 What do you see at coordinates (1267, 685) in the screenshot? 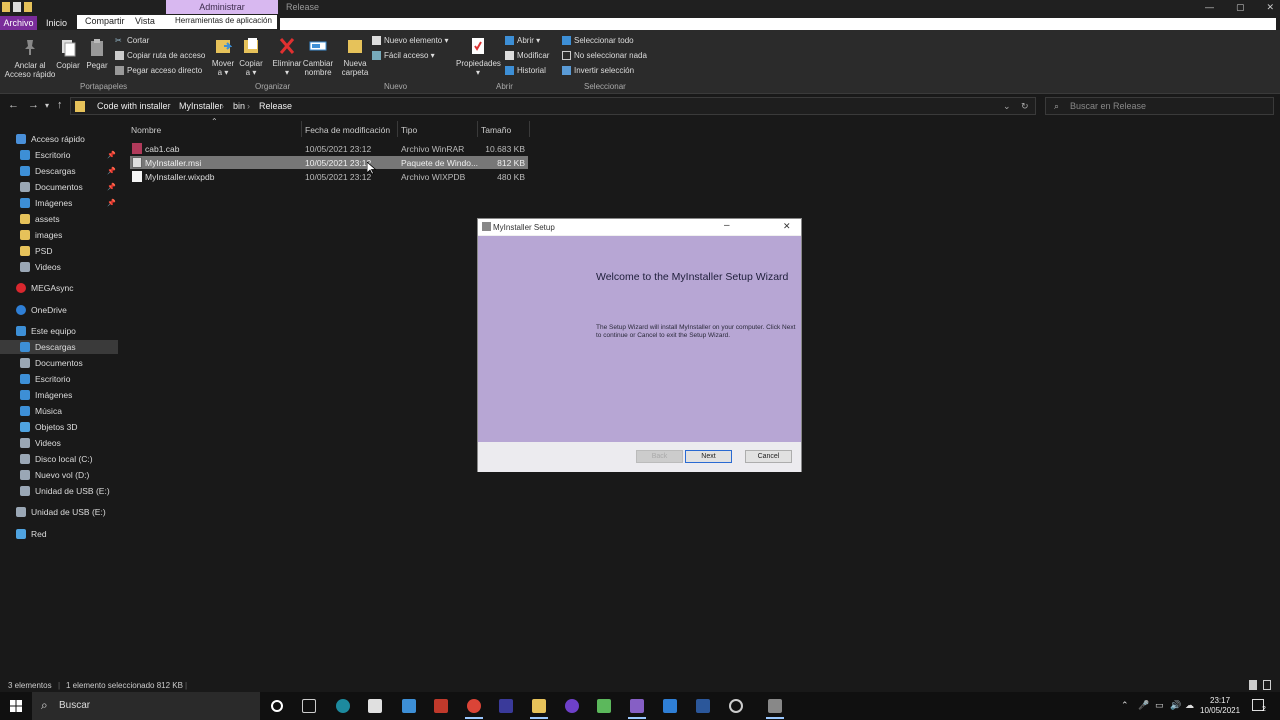
I see `tiles-view-icon` at bounding box center [1267, 685].